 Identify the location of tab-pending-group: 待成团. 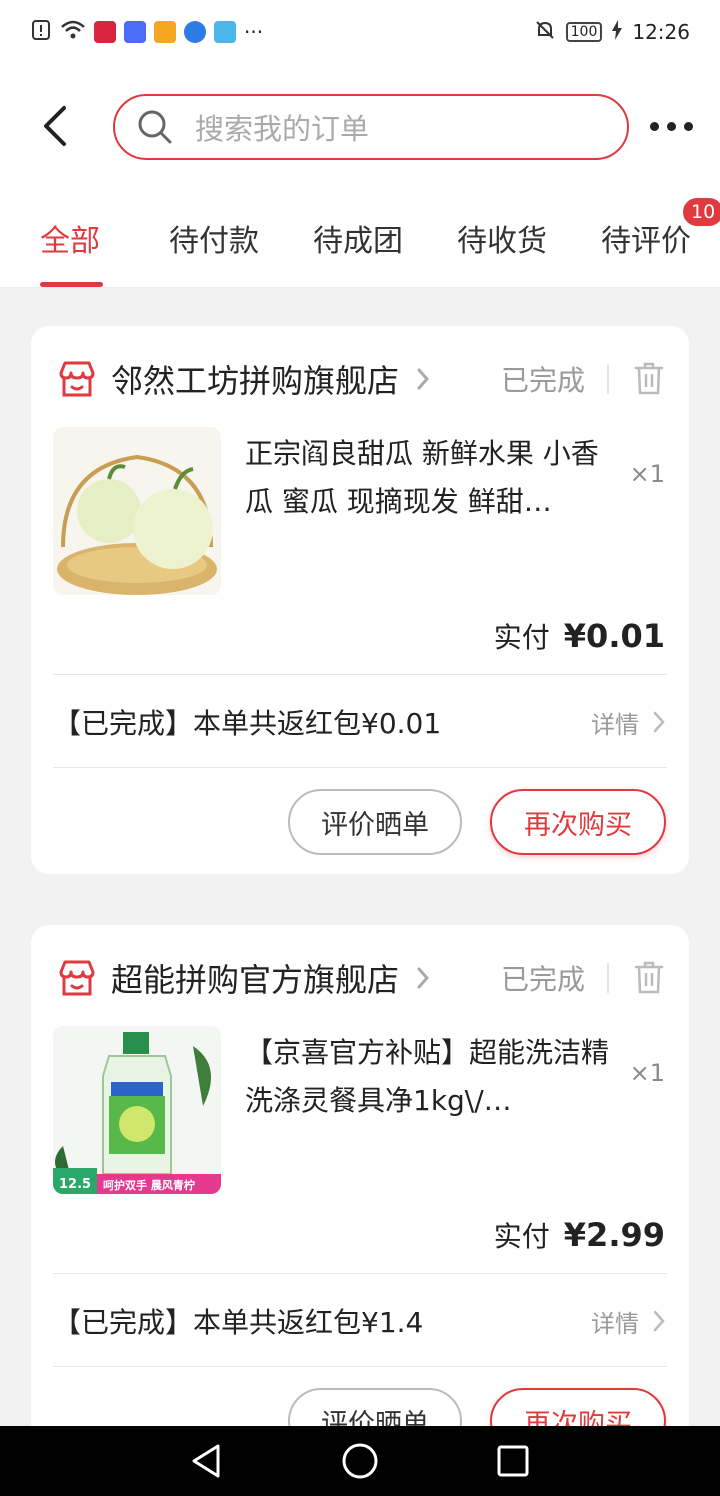
(358, 238).